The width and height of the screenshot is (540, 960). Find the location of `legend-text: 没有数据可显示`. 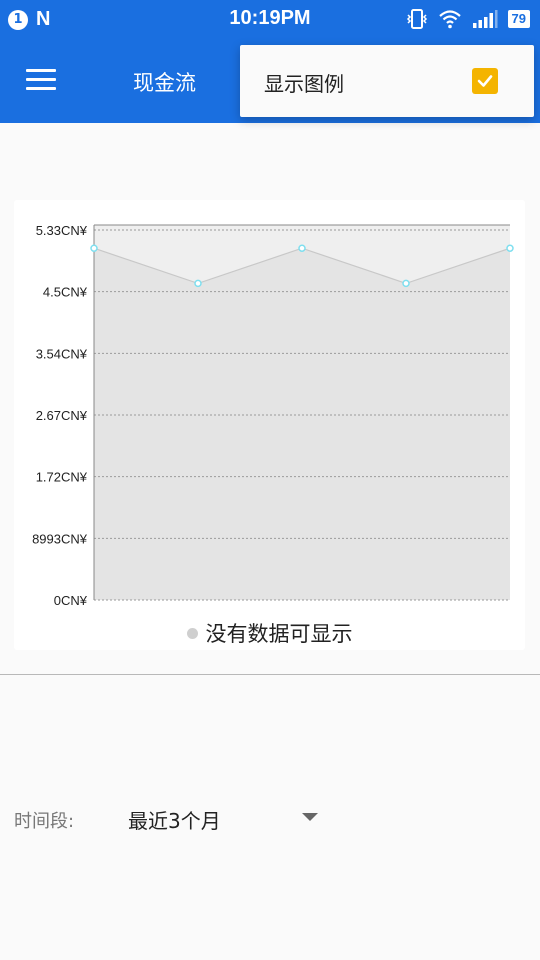

legend-text: 没有数据可显示 is located at coordinates (279, 634).